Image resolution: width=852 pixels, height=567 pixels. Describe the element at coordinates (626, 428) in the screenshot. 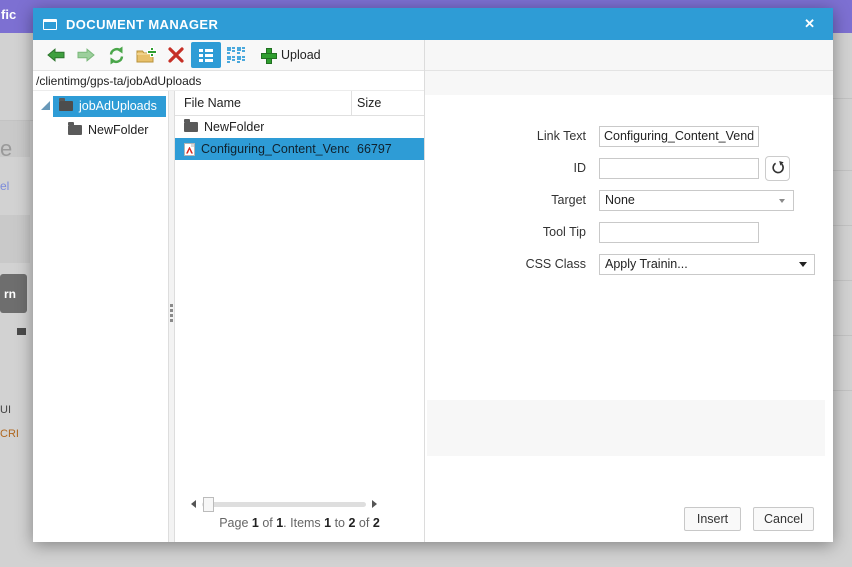

I see `panel-footer-band` at that location.